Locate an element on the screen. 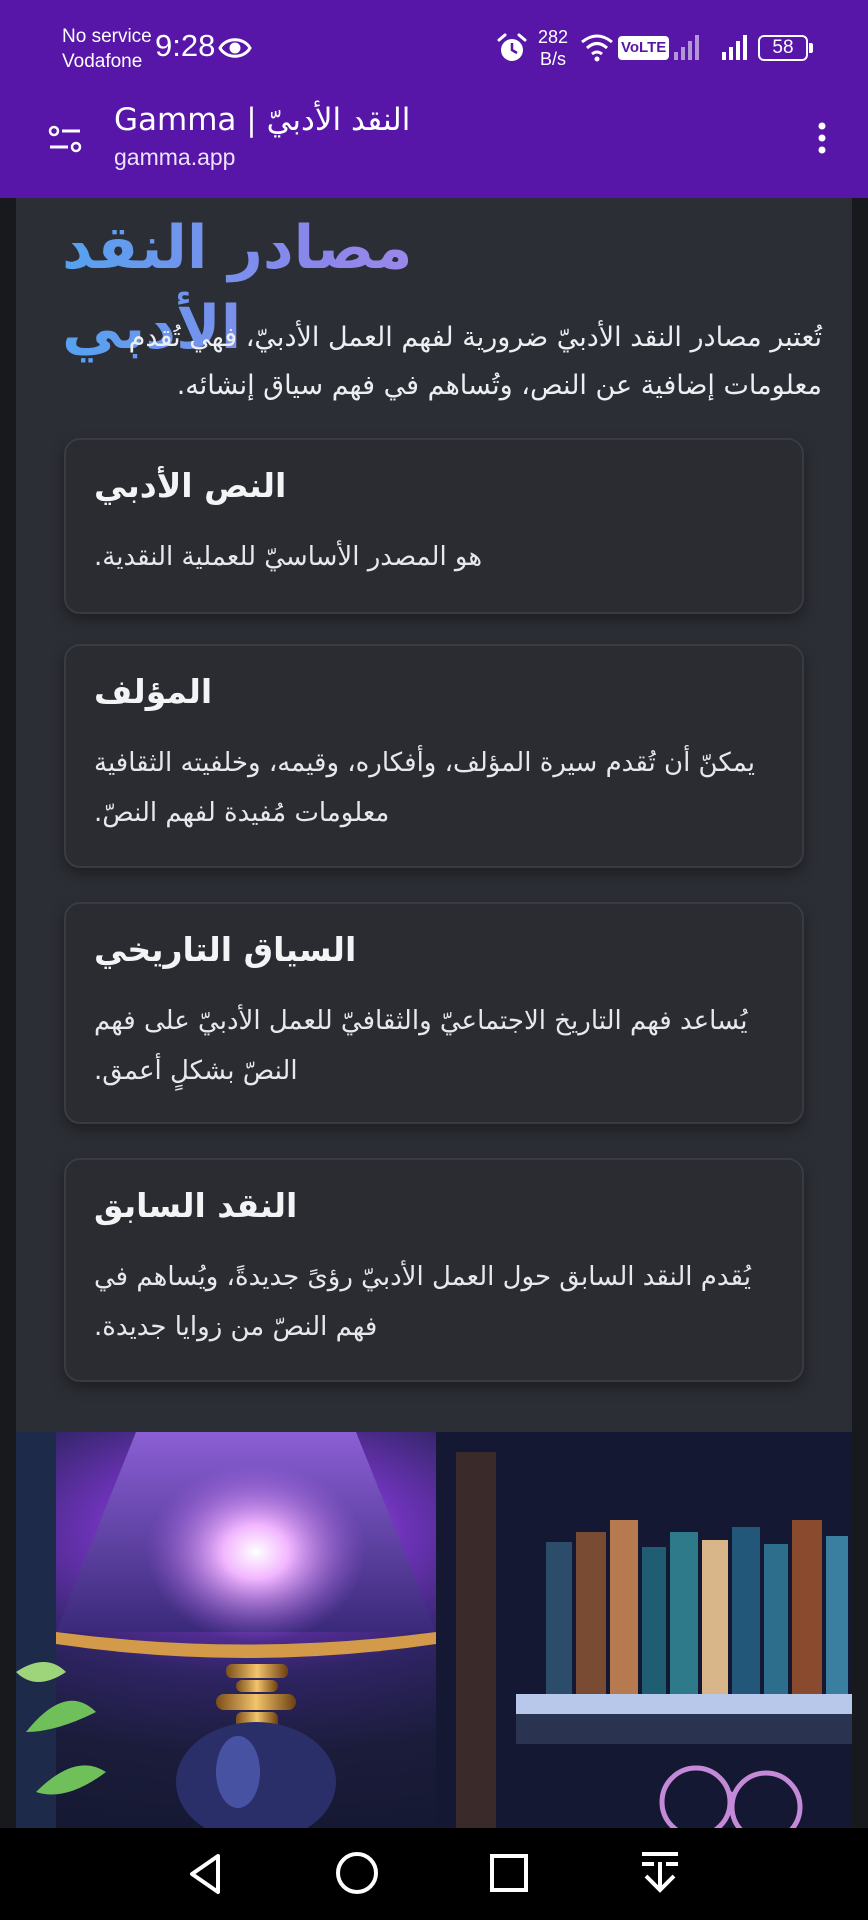 The height and width of the screenshot is (1920, 868). carrier-line2: Vodafone is located at coordinates (102, 61).